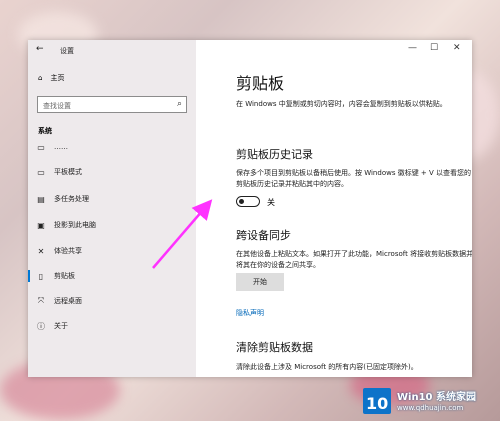 Image resolution: width=500 pixels, height=421 pixels. I want to click on watermark-brand: Win10 系统家园, so click(436, 397).